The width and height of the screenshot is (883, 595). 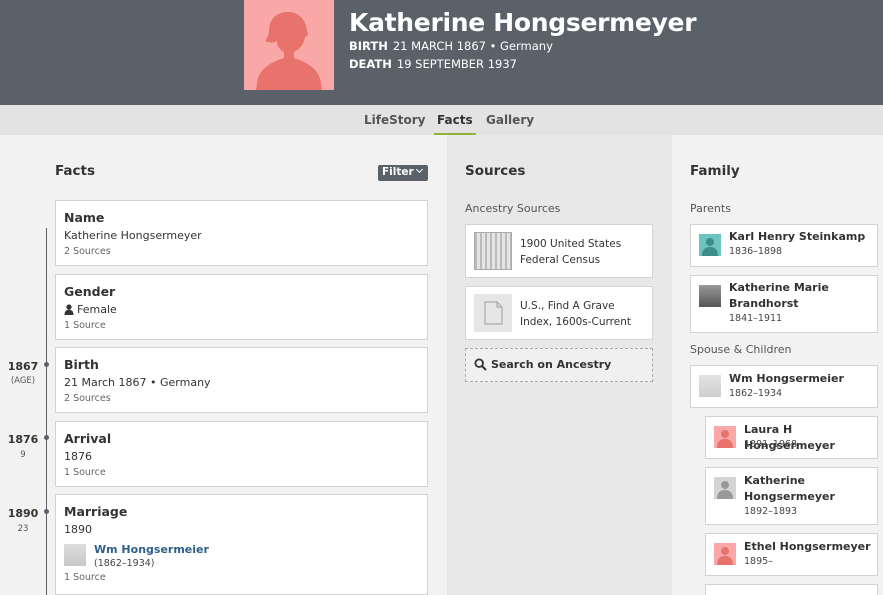 I want to click on spouse-link: Wm Hongsermeier, so click(x=151, y=549).